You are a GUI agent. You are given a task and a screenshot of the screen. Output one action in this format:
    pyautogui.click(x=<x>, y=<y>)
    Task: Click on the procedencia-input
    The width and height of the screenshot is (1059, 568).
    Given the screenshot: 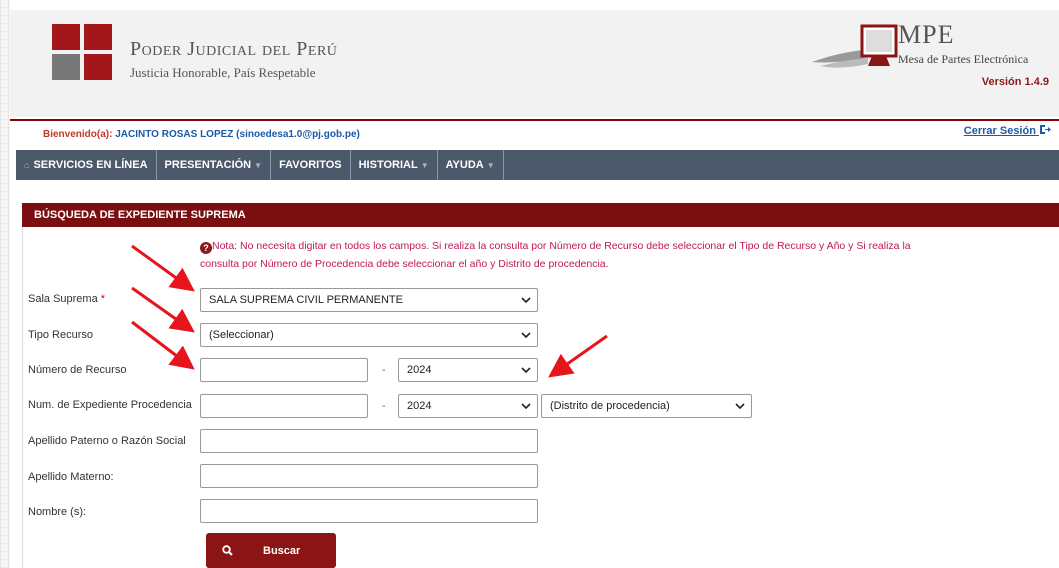 What is the action you would take?
    pyautogui.click(x=284, y=406)
    